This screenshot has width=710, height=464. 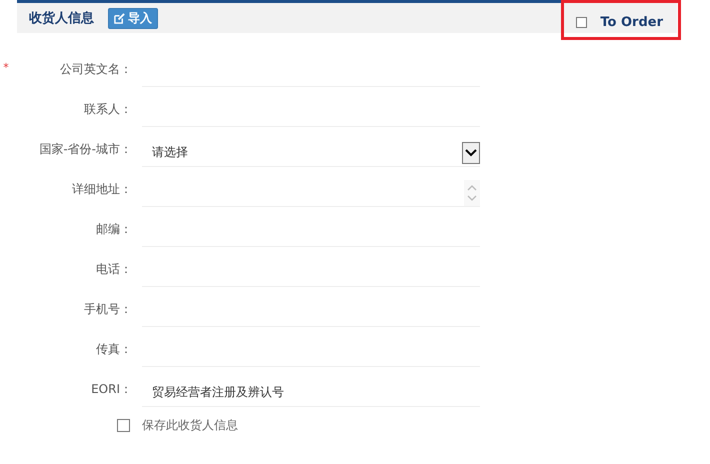 What do you see at coordinates (472, 193) in the screenshot?
I see `spinner-icon` at bounding box center [472, 193].